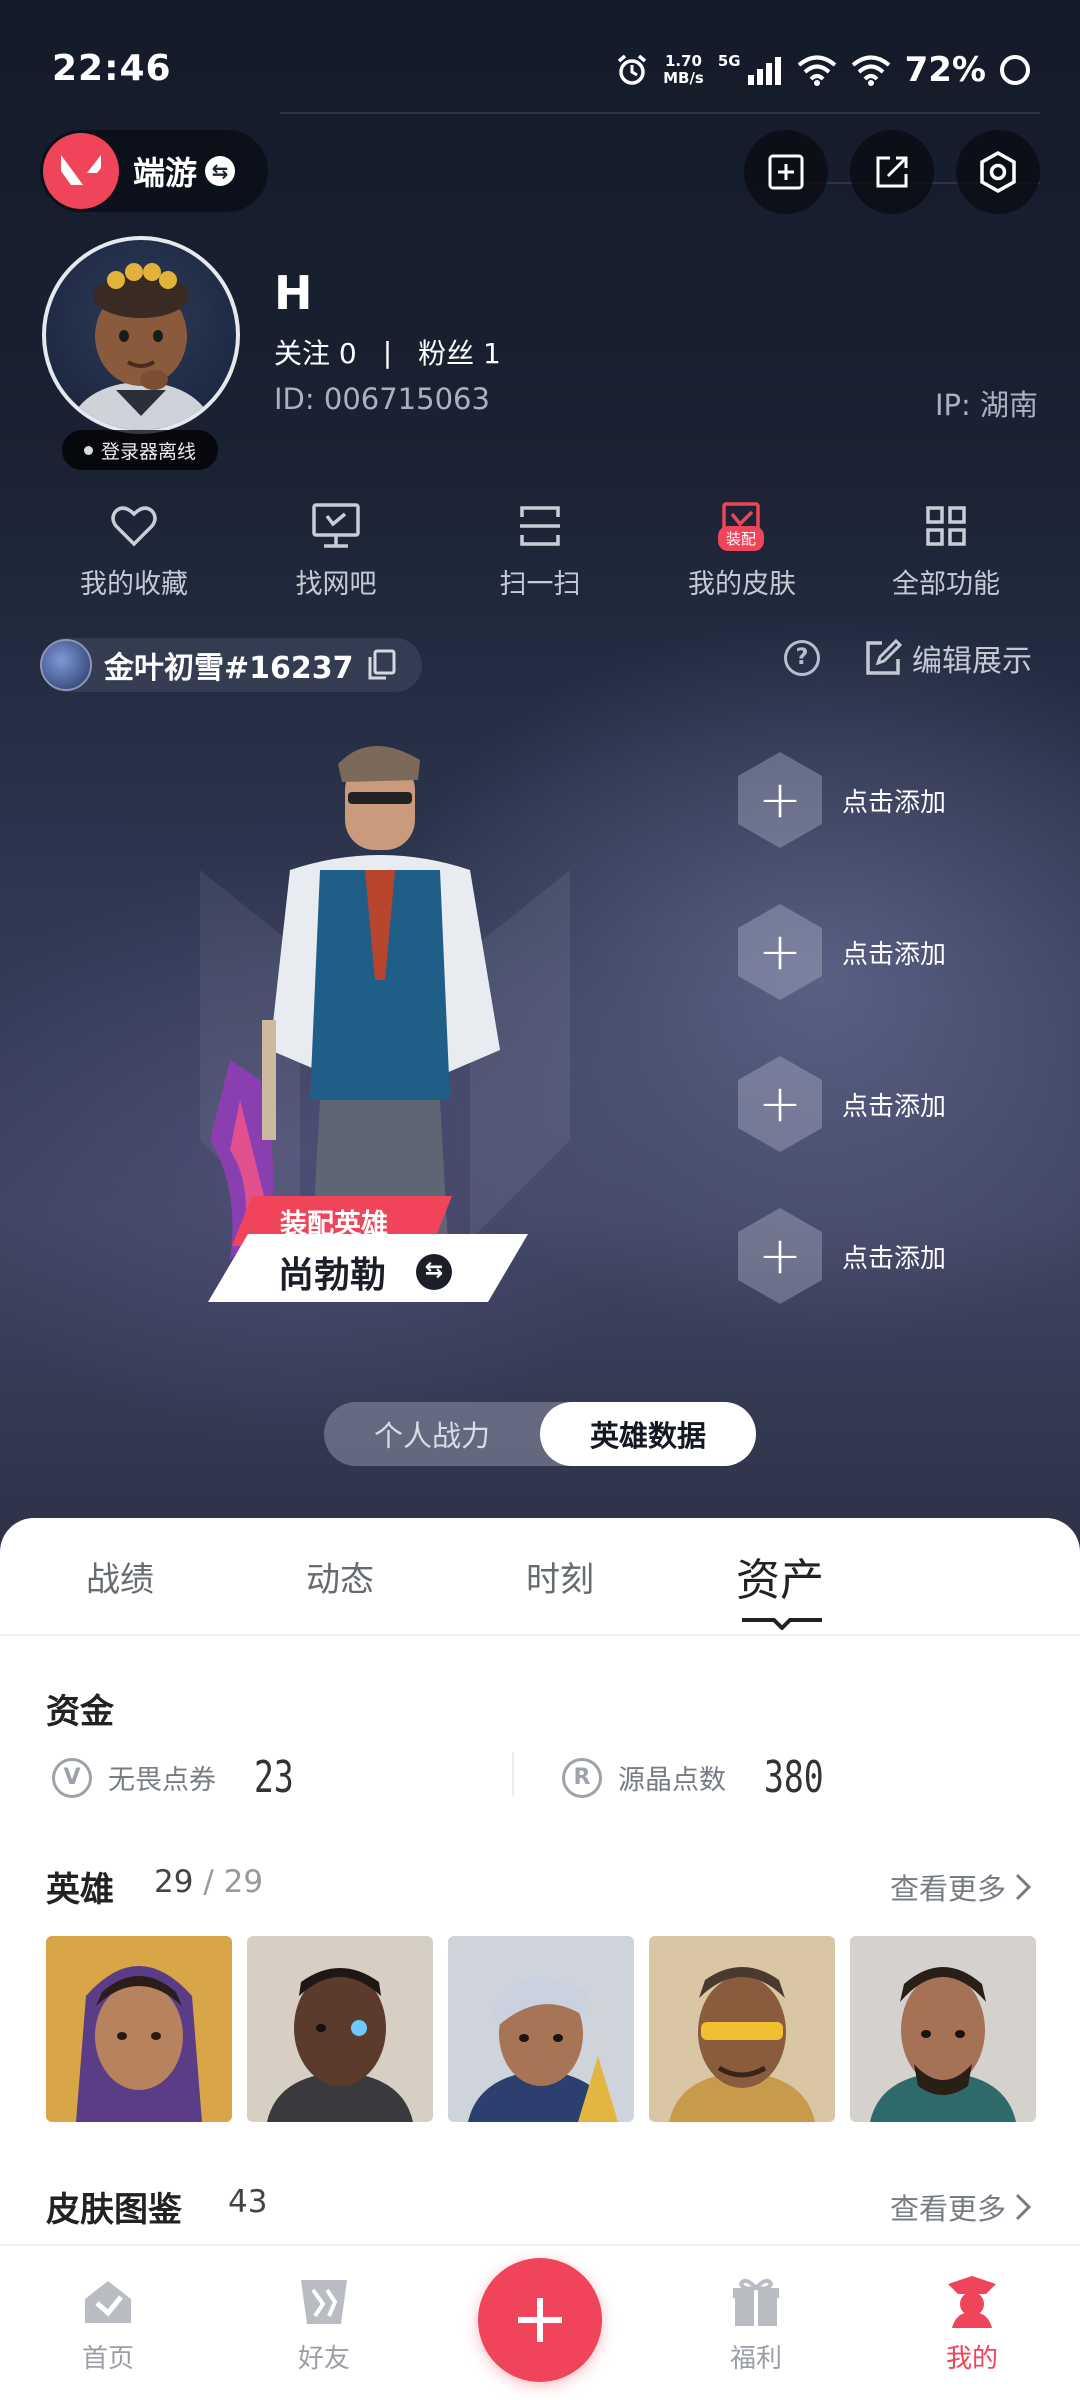 This screenshot has height=2400, width=1080. I want to click on settings-button, so click(998, 172).